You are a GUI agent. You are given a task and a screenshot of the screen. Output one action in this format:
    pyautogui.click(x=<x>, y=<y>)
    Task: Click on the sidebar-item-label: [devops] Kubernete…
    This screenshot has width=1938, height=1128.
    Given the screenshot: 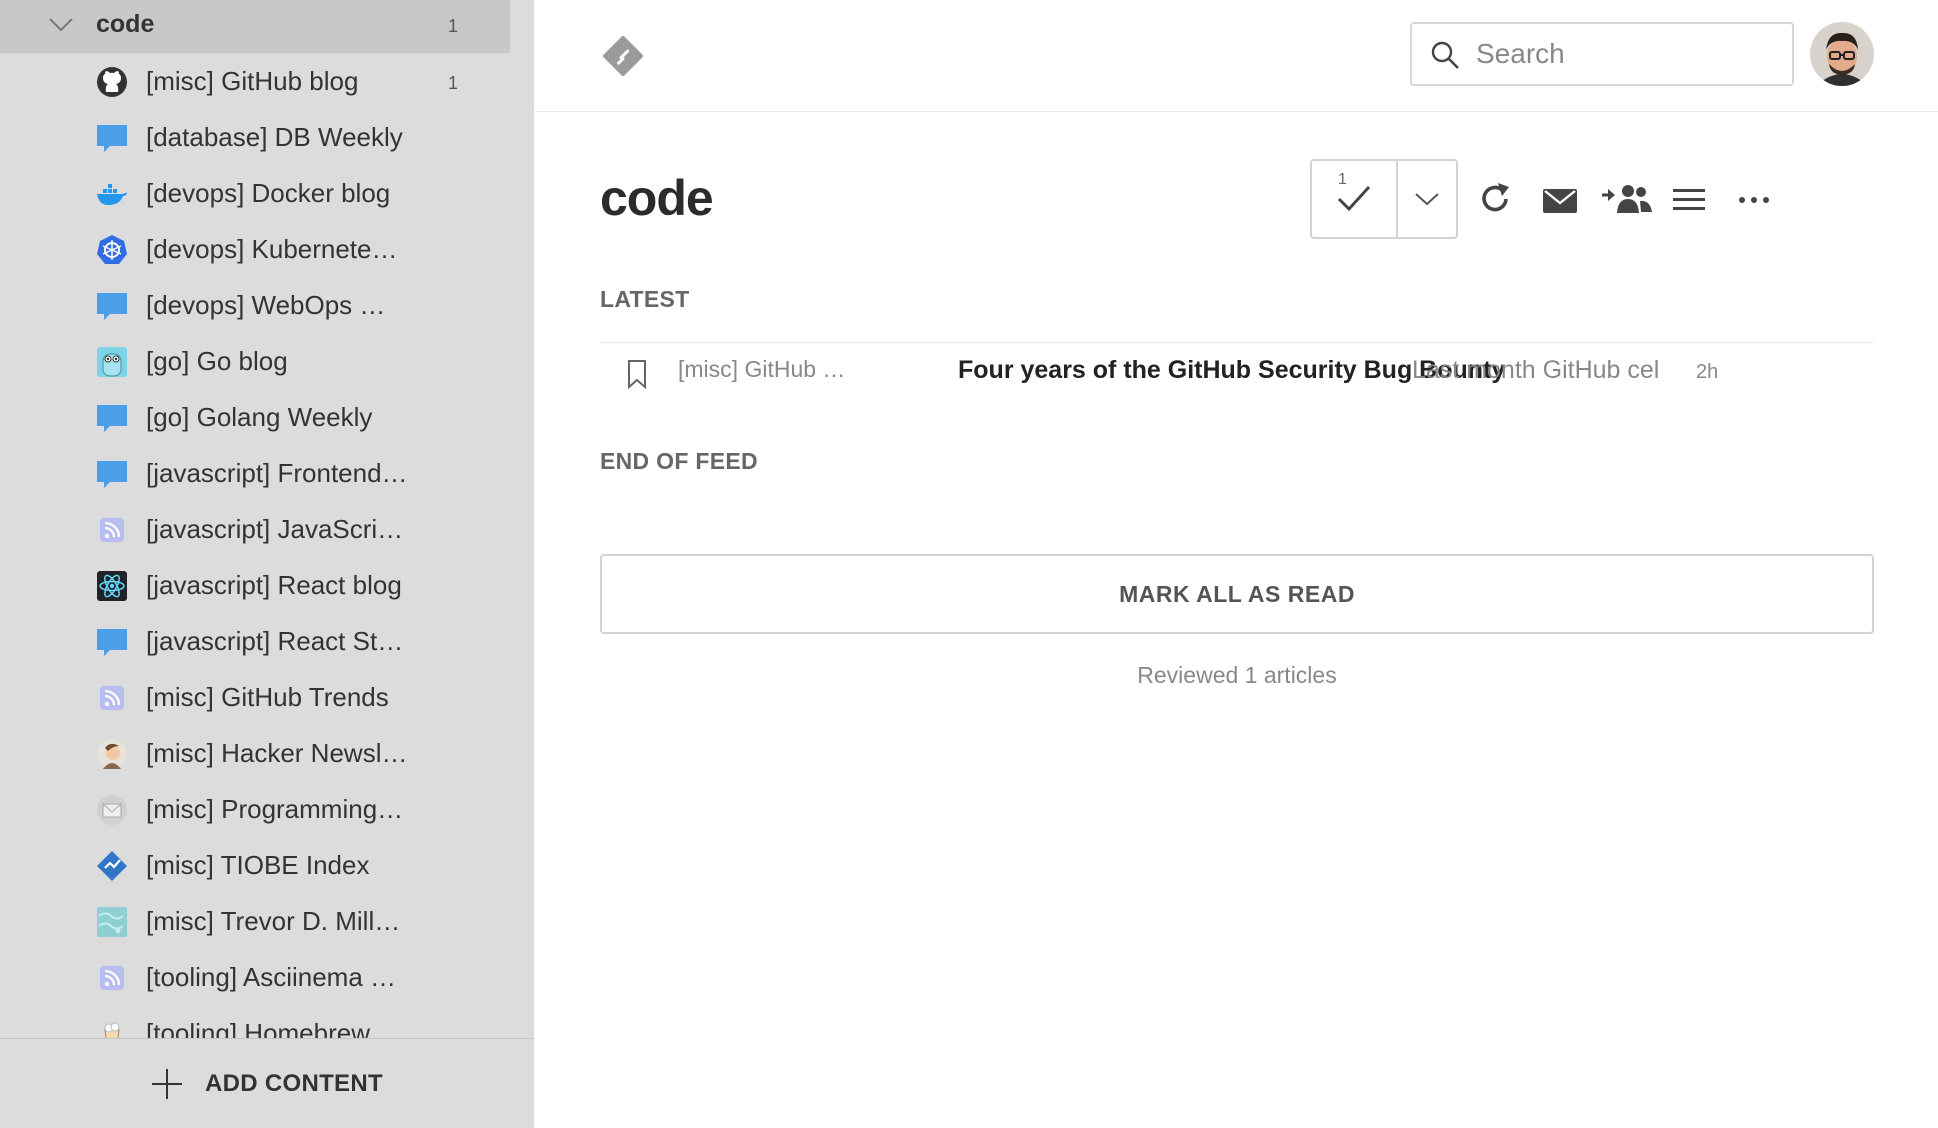 What is the action you would take?
    pyautogui.click(x=272, y=249)
    